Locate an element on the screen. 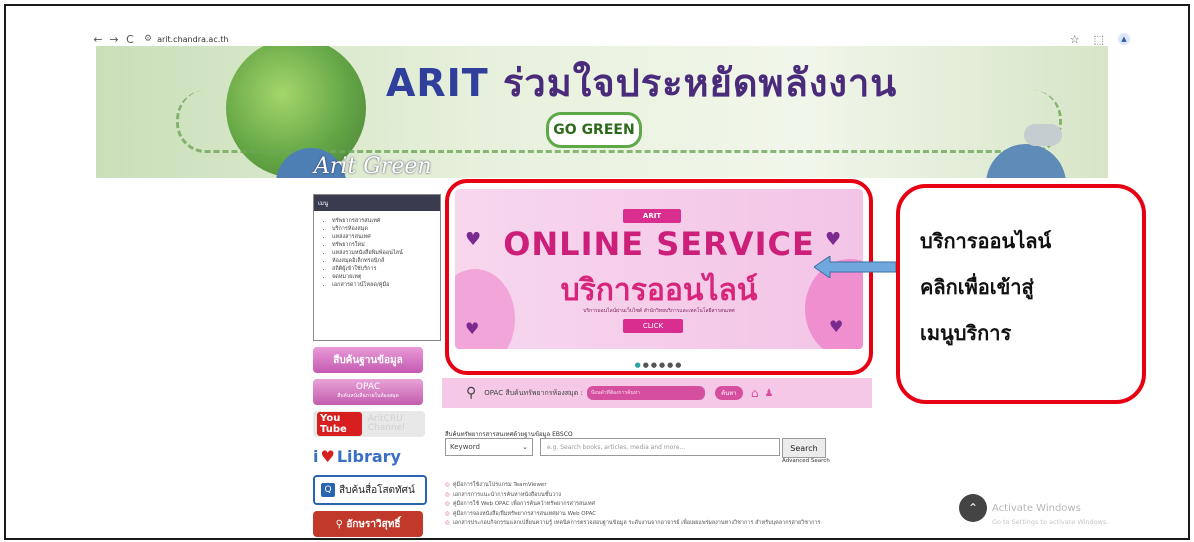  hero-title-thai: ร่วมใจประหยัดพลังงาน is located at coordinates (700, 83).